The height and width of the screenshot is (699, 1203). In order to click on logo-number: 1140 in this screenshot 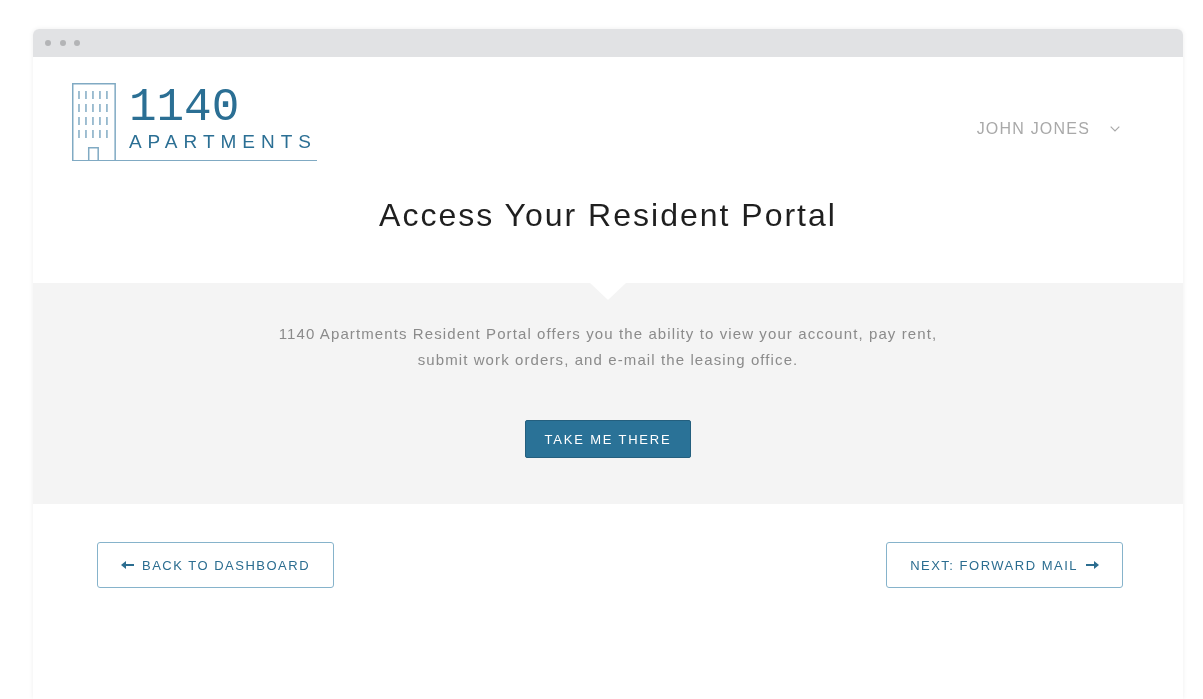, I will do `click(184, 108)`.